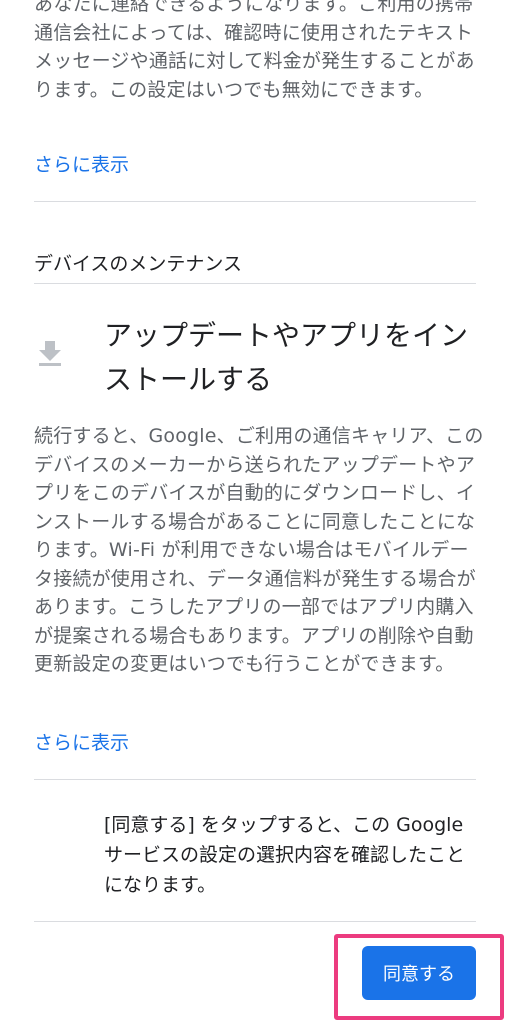 The height and width of the screenshot is (1024, 510). Describe the element at coordinates (138, 264) in the screenshot. I see `section-title-device-maintenance: デバイスのメンテナンス` at that location.